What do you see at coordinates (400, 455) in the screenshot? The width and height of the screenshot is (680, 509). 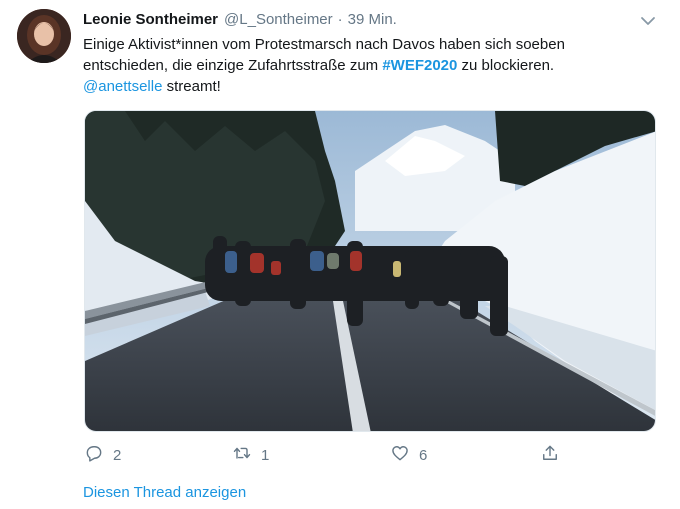 I see `heart-icon` at bounding box center [400, 455].